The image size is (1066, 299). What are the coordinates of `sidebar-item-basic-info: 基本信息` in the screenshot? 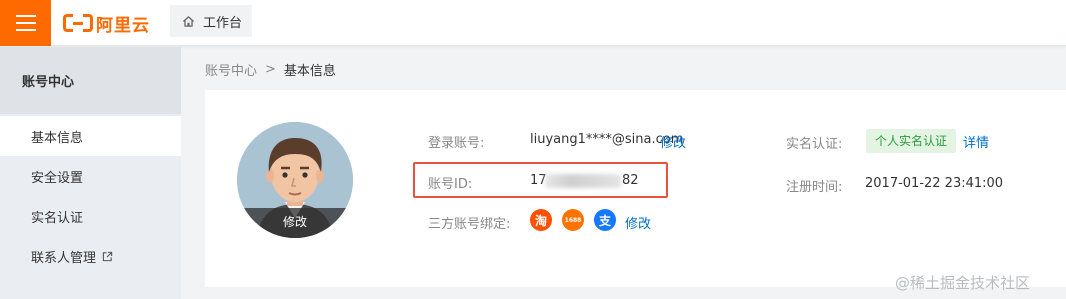 It's located at (90, 136).